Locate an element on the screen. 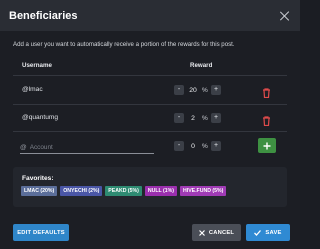 The height and width of the screenshot is (249, 320). beneficiary-username: @lmac is located at coordinates (32, 89).